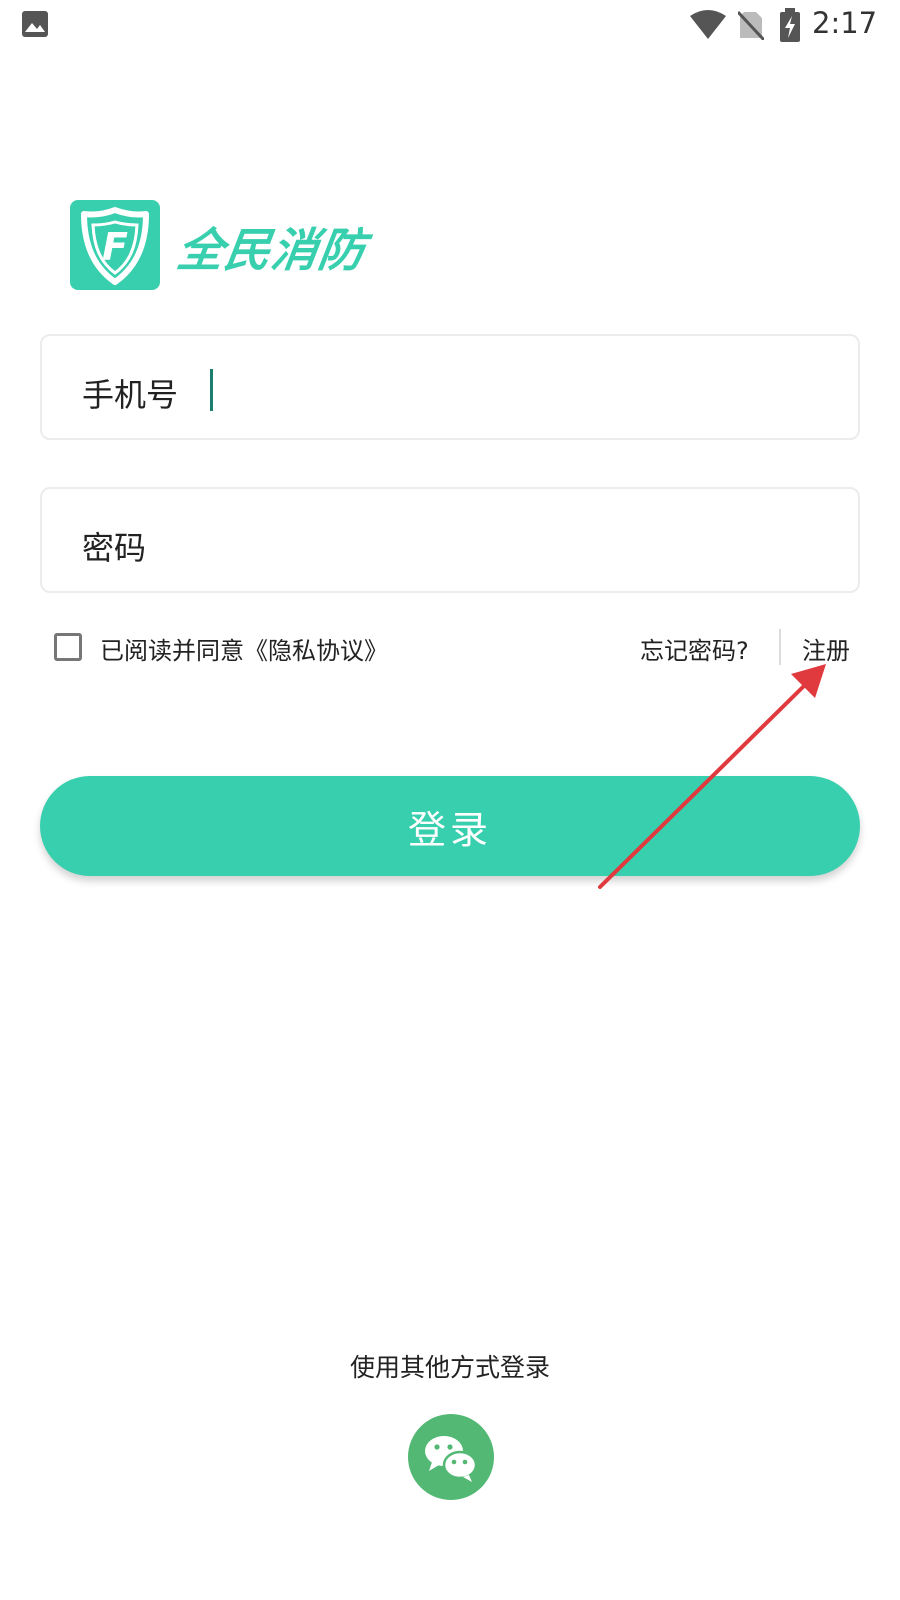 This screenshot has width=900, height=1600. Describe the element at coordinates (130, 395) in the screenshot. I see `phone-label: 手机号` at that location.